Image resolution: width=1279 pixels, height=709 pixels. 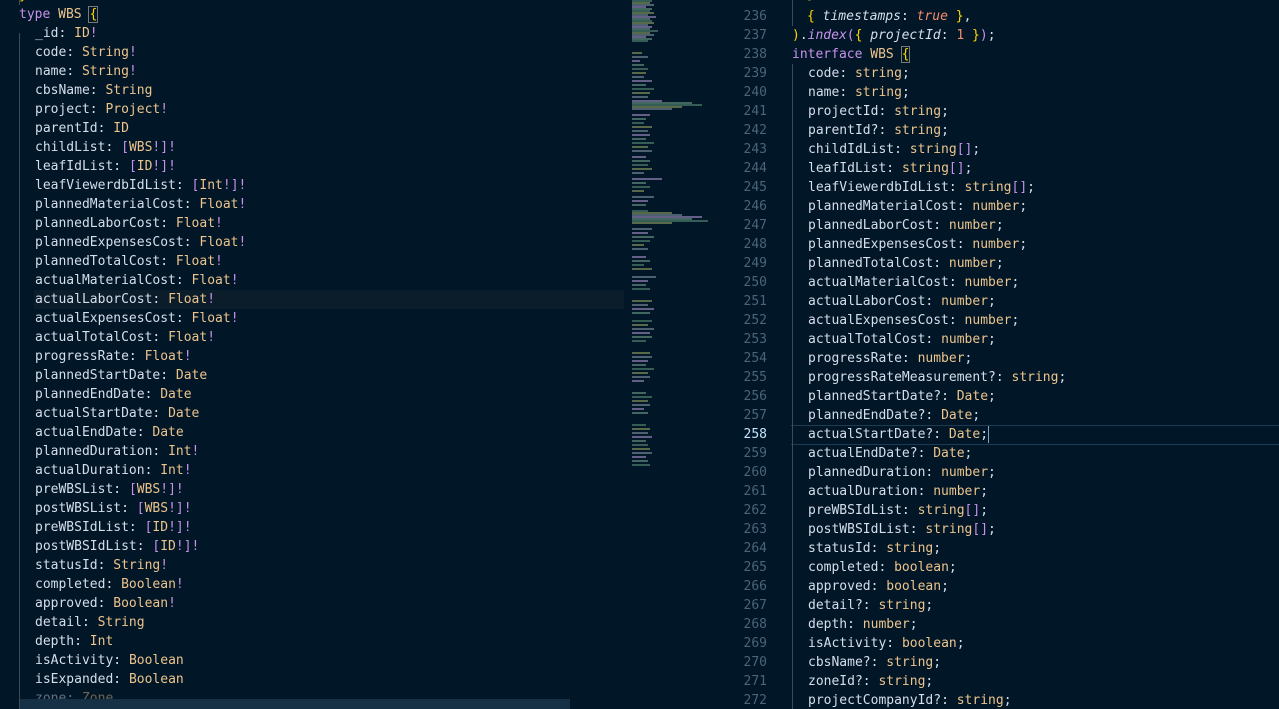 I want to click on graphql-field-line: approved: Boolean!, so click(x=105, y=603).